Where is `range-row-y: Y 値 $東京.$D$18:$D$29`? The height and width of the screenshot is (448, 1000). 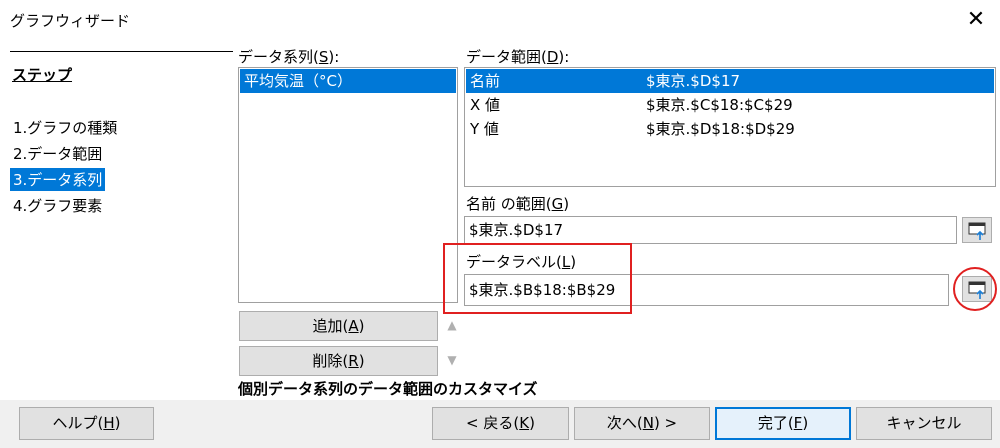
range-row-y: Y 値 $東京.$D$18:$D$29 is located at coordinates (730, 129).